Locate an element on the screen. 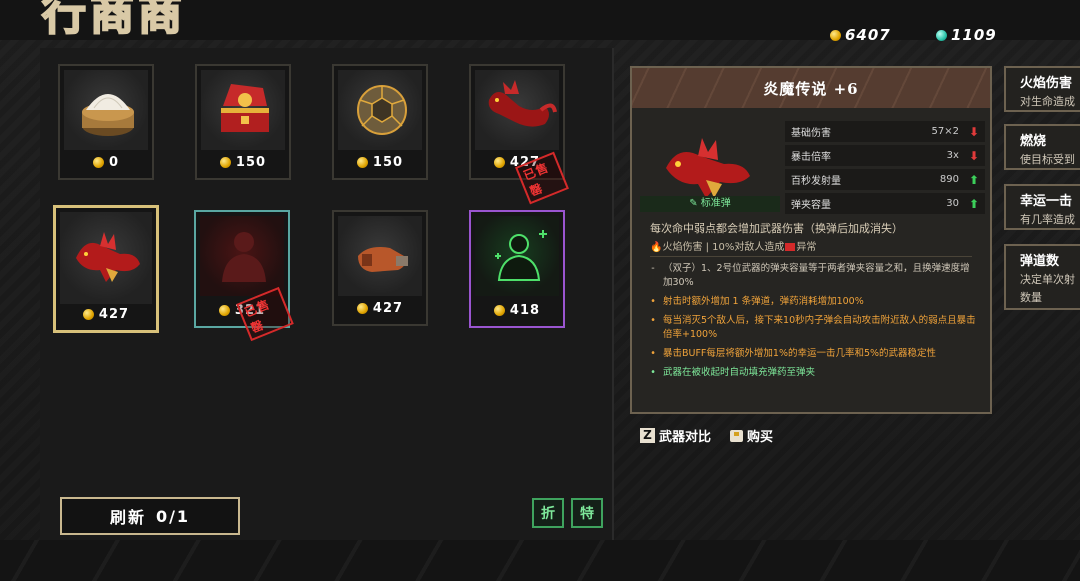 This screenshot has width=1080, height=581. damage-type-line: 🔥火焰伤害 | 10%对敌人造成 异常 is located at coordinates (733, 245).